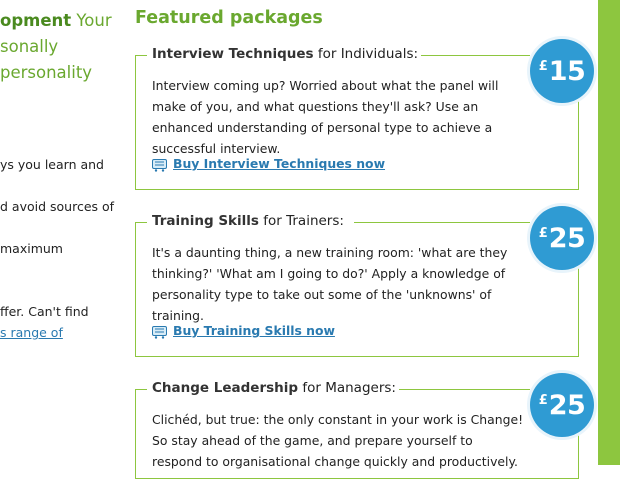 This screenshot has height=479, width=620. What do you see at coordinates (368, 54) in the screenshot?
I see `package-audience: for Individuals:` at bounding box center [368, 54].